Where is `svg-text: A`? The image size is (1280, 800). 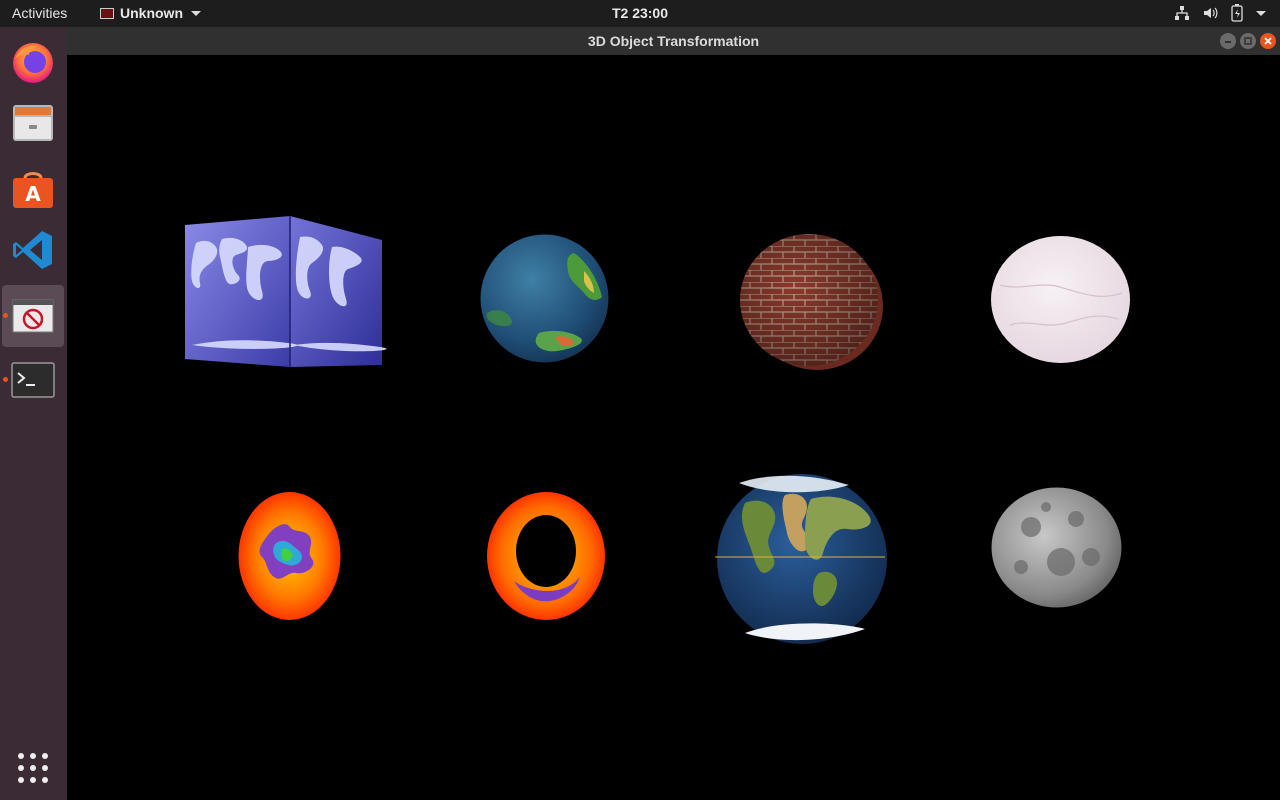
svg-text: A is located at coordinates (33, 194).